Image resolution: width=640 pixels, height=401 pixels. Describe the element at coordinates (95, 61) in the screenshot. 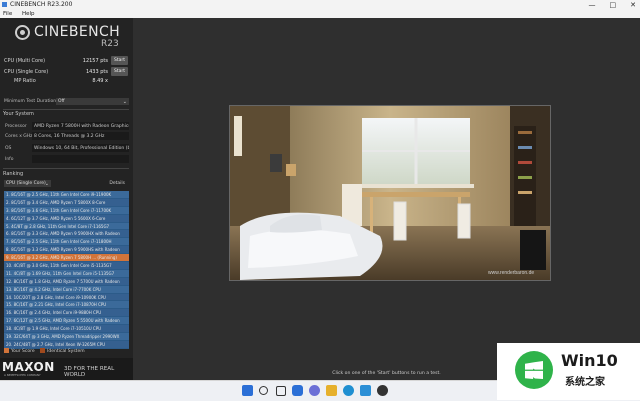

I see `bench-score: 12157 pts` at that location.